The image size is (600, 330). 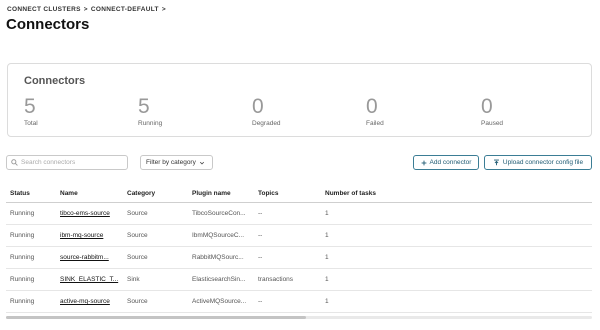 I want to click on connector-name-link: active-mq-source, so click(x=85, y=301).